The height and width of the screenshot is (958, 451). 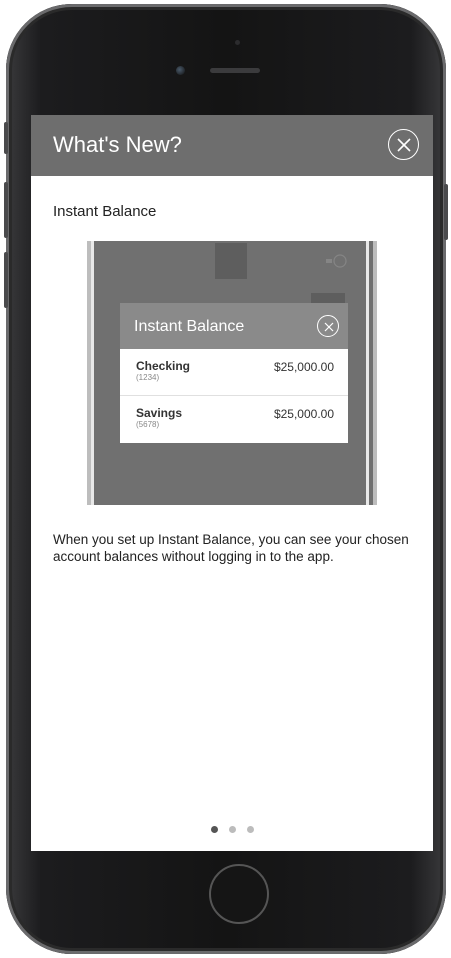 I want to click on popup-close-icon, so click(x=328, y=326).